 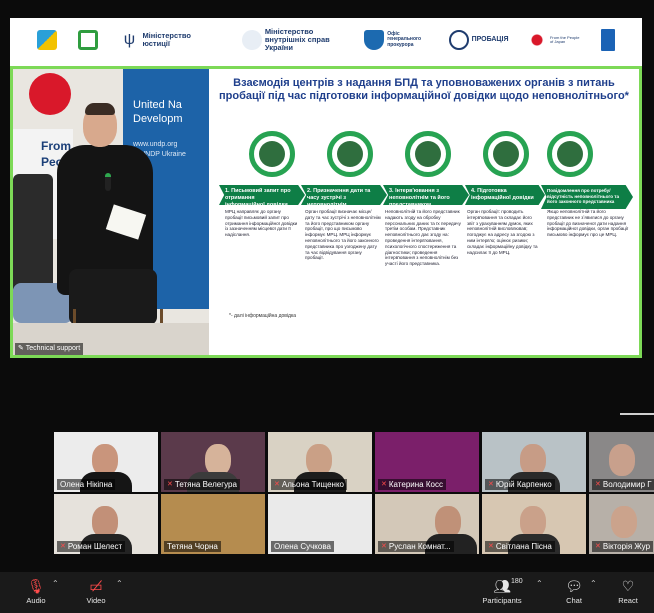 What do you see at coordinates (272, 154) in the screenshot?
I see `laptop-hand-icon` at bounding box center [272, 154].